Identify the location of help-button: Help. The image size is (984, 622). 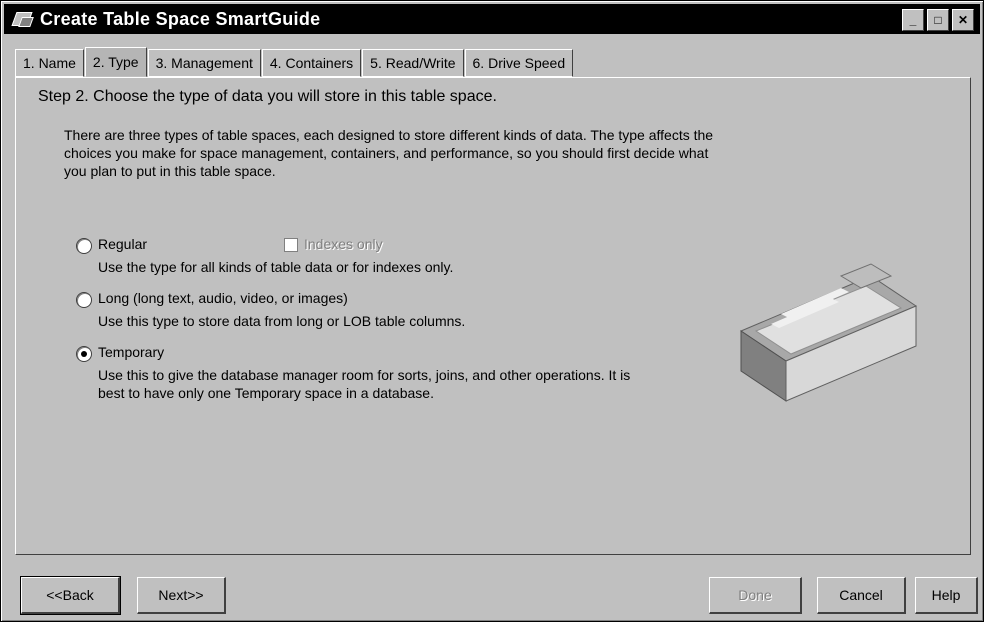
(946, 595).